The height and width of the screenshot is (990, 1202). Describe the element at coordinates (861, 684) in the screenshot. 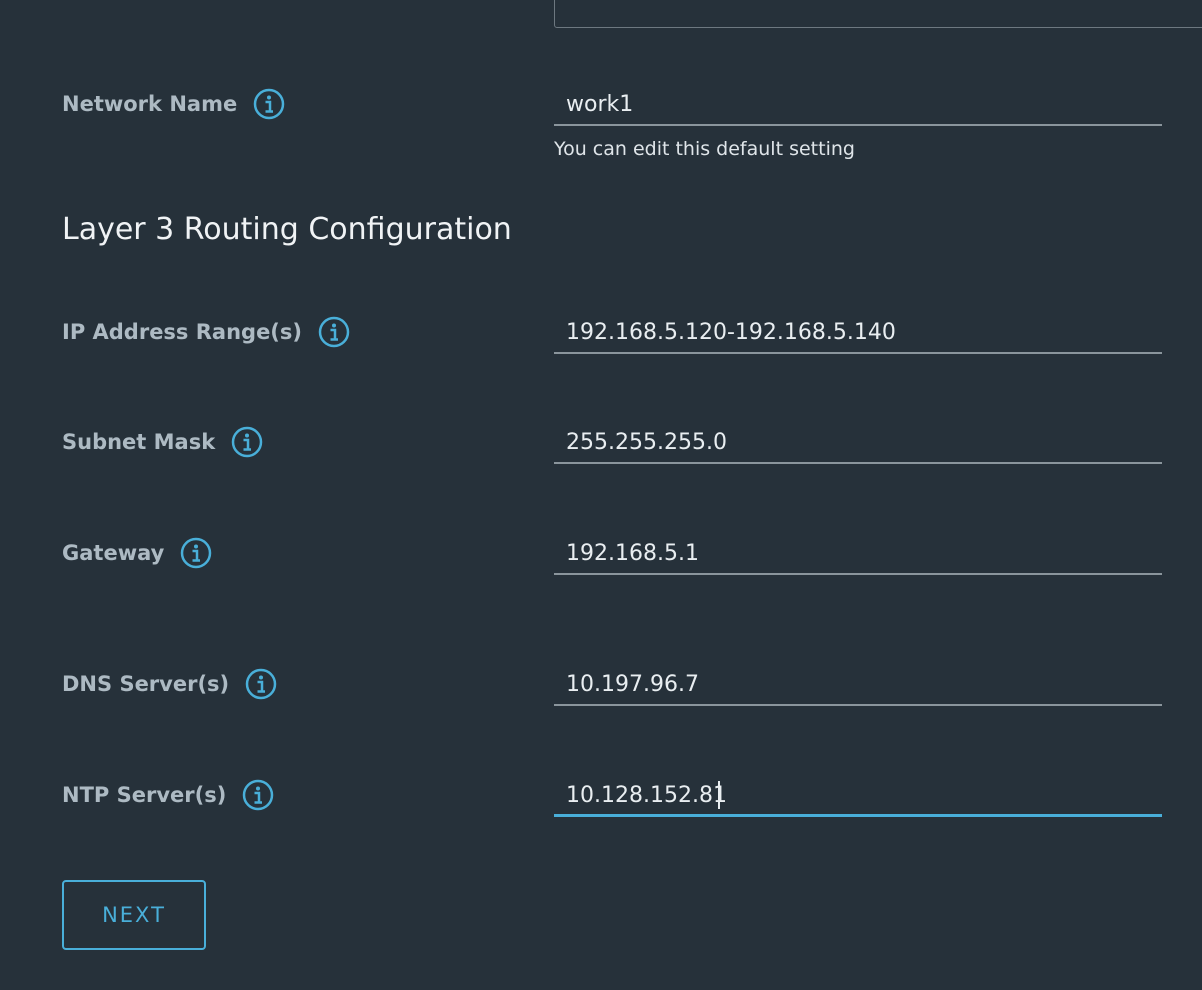

I see `dns-input` at that location.